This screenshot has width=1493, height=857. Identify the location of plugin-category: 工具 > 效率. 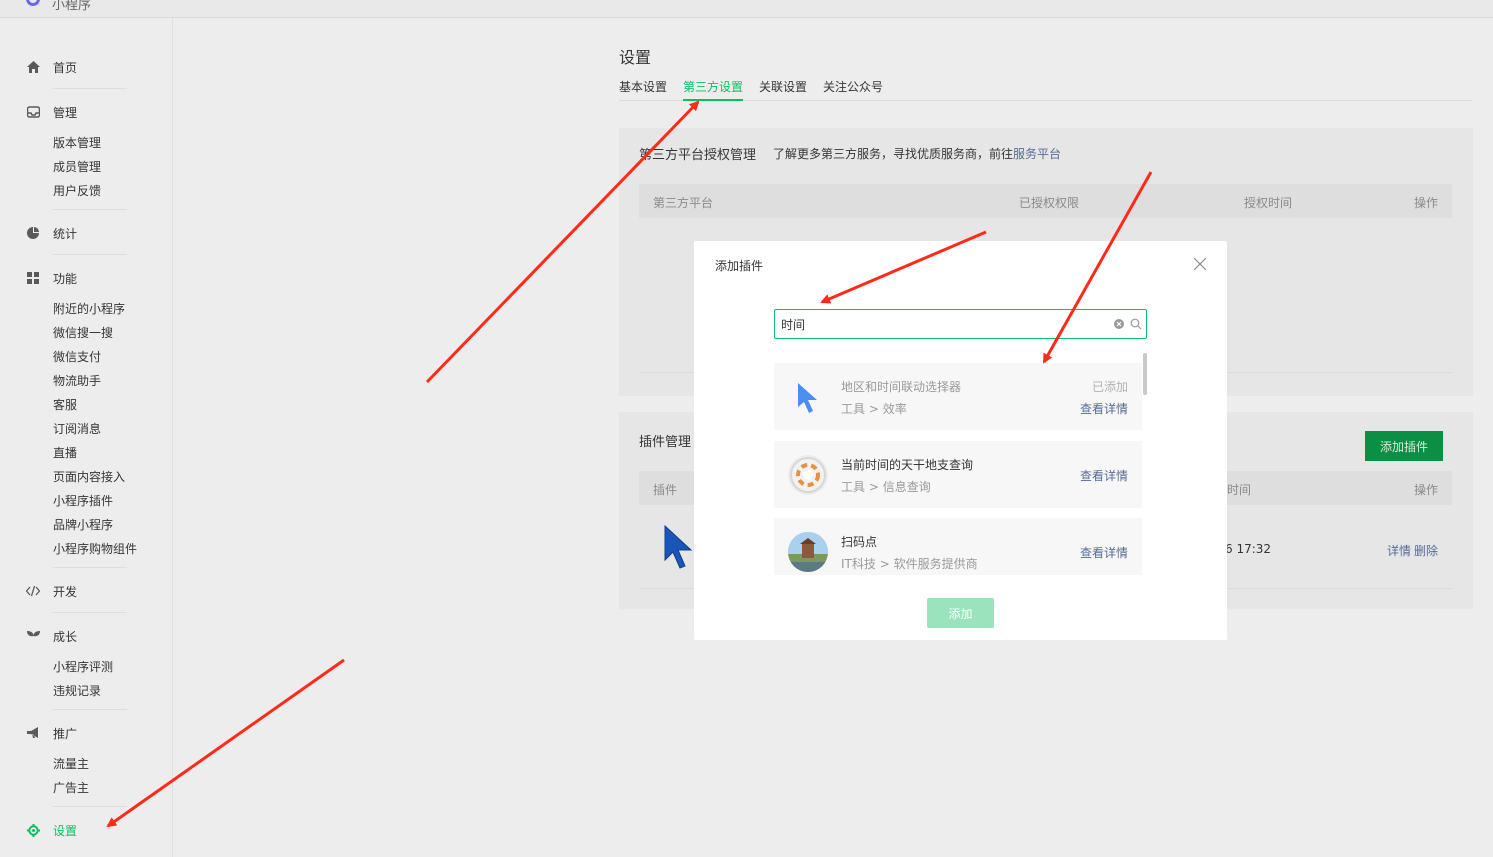
(874, 408).